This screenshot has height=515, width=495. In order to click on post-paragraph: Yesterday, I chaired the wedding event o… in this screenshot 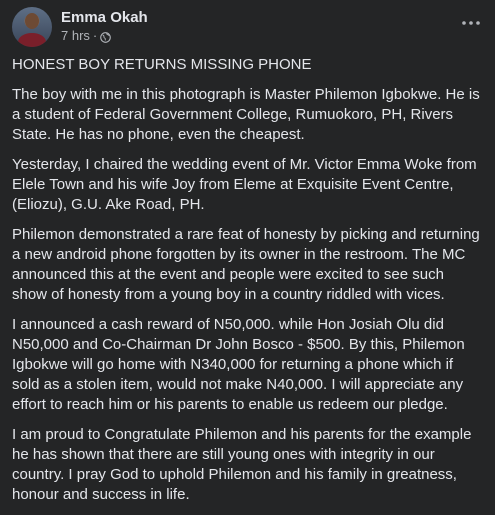, I will do `click(244, 184)`.